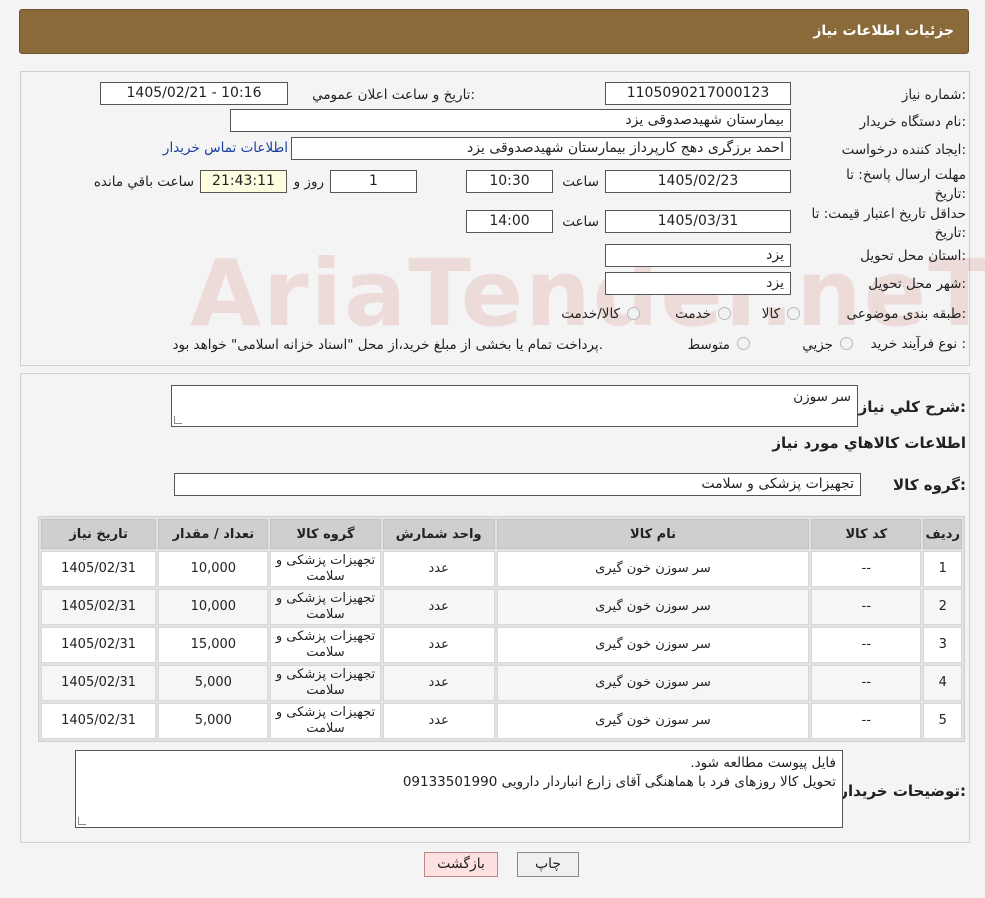 Image resolution: width=985 pixels, height=898 pixels. What do you see at coordinates (917, 284) in the screenshot?
I see `city-label: شهر محل تحويل:` at bounding box center [917, 284].